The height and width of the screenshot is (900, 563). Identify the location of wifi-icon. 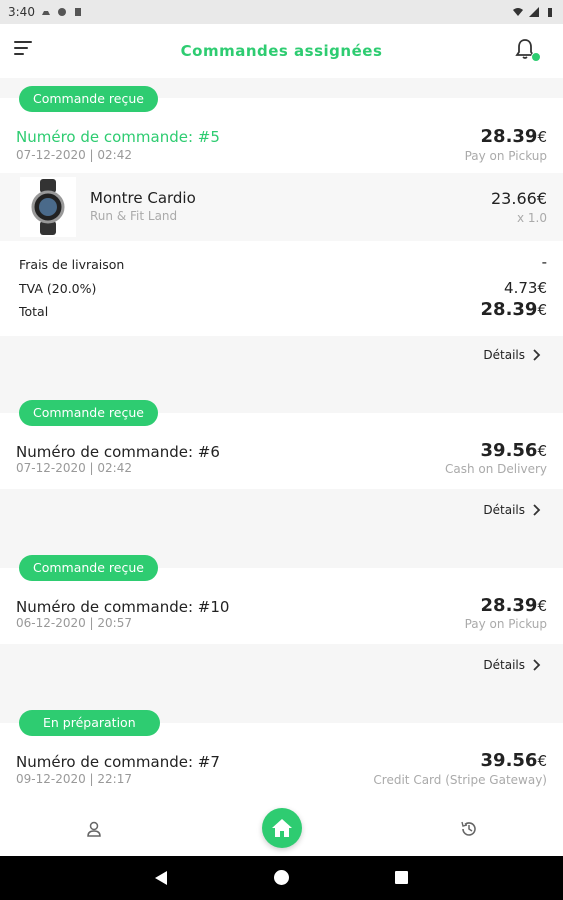
(518, 12).